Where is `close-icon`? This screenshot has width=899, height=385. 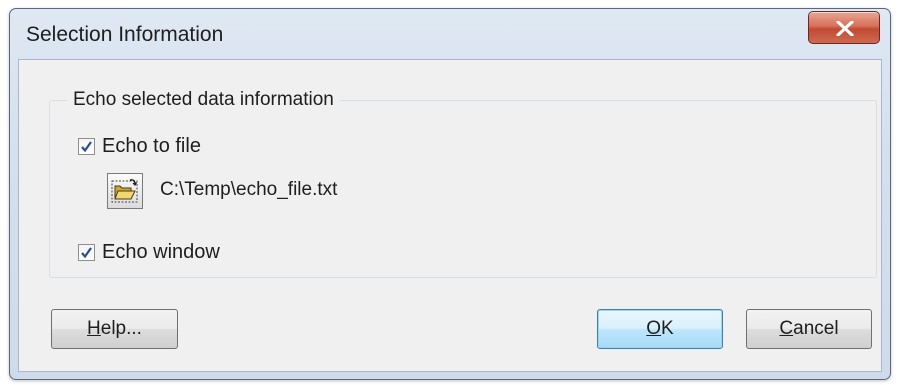
close-icon is located at coordinates (845, 28).